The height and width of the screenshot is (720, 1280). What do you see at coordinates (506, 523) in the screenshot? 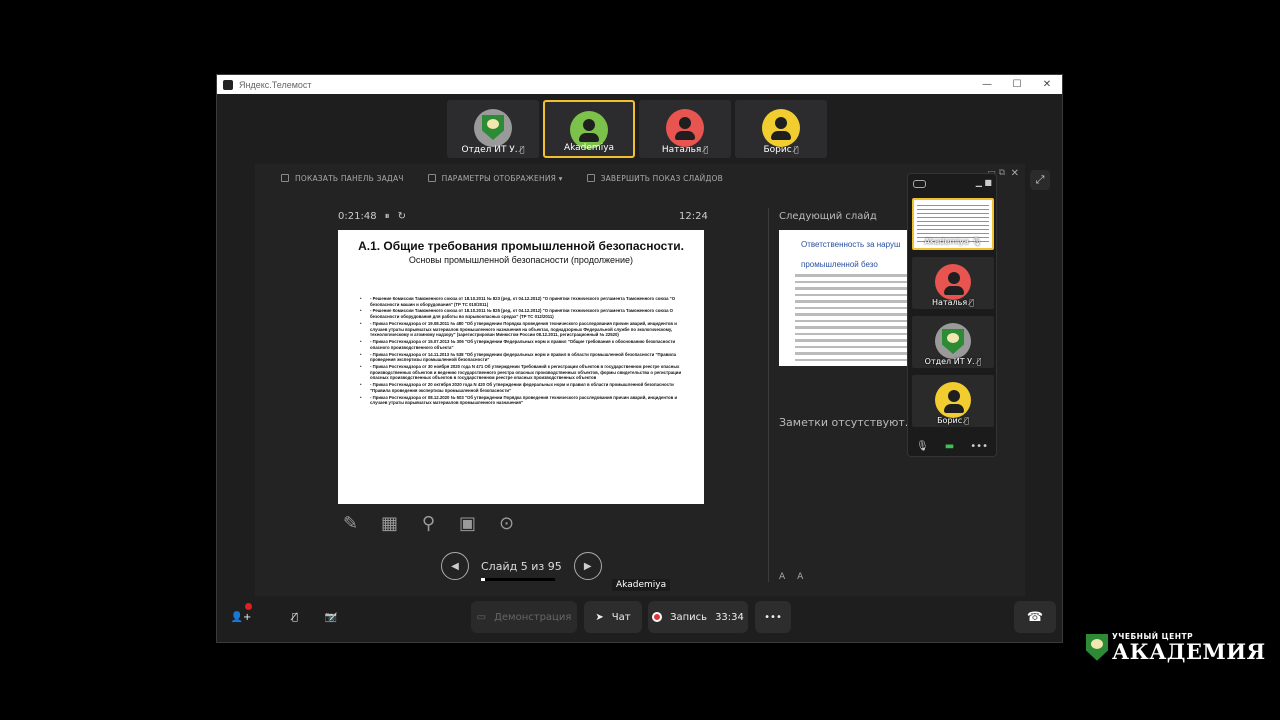
I see `more-options-icon: ⊙` at bounding box center [506, 523].